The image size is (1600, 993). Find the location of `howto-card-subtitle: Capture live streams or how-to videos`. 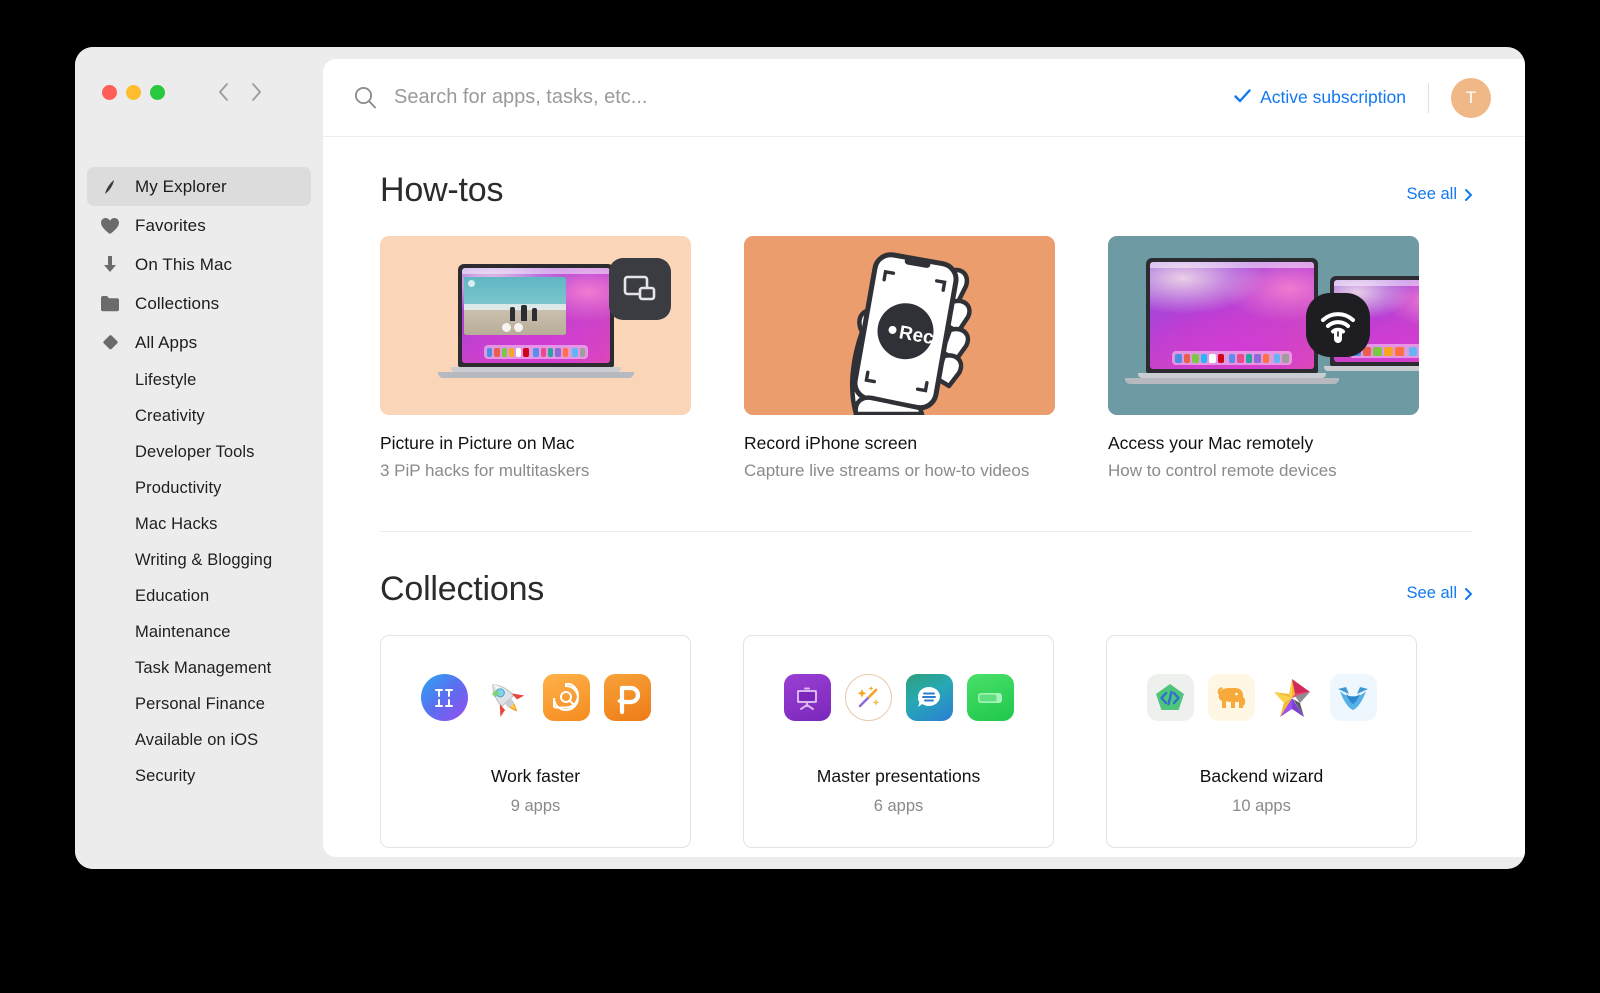

howto-card-subtitle: Capture live streams or how-to videos is located at coordinates (887, 470).